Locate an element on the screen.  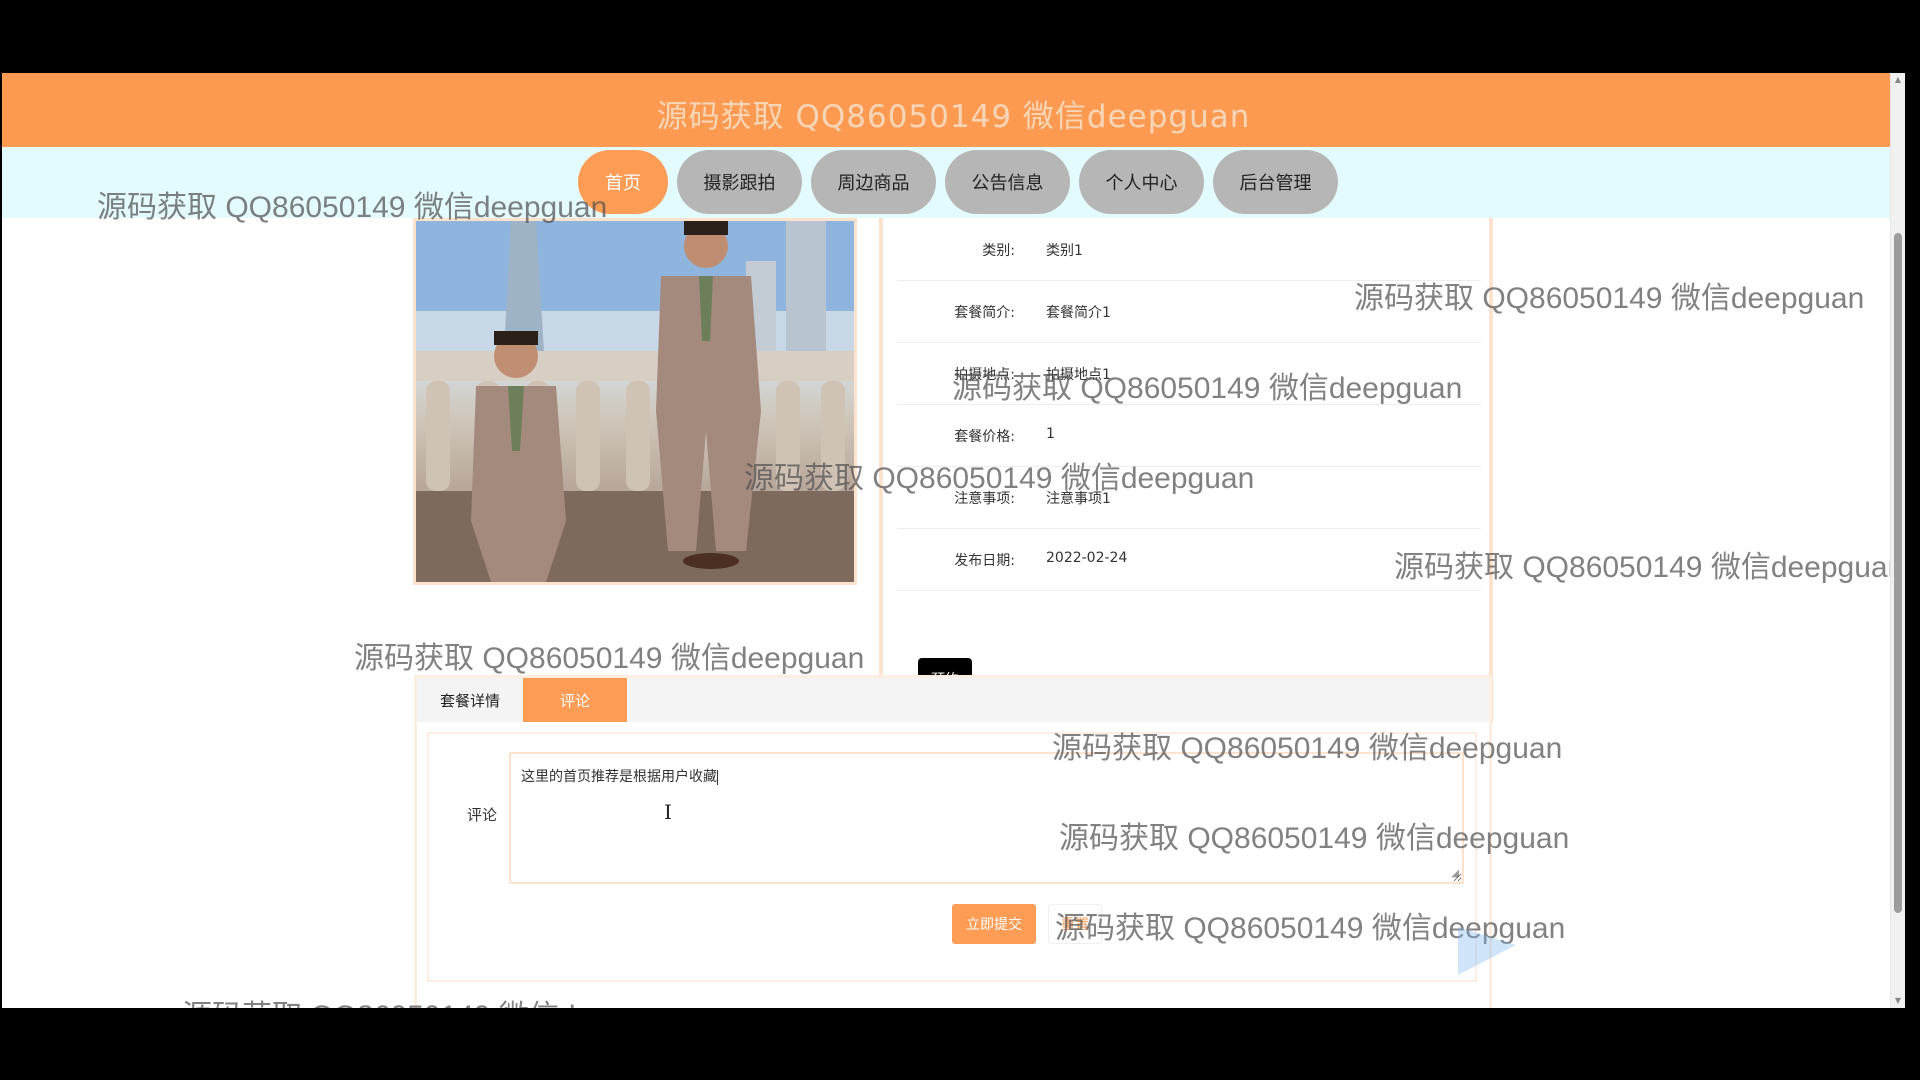
detail-value: 注意事项1 is located at coordinates (1078, 499).